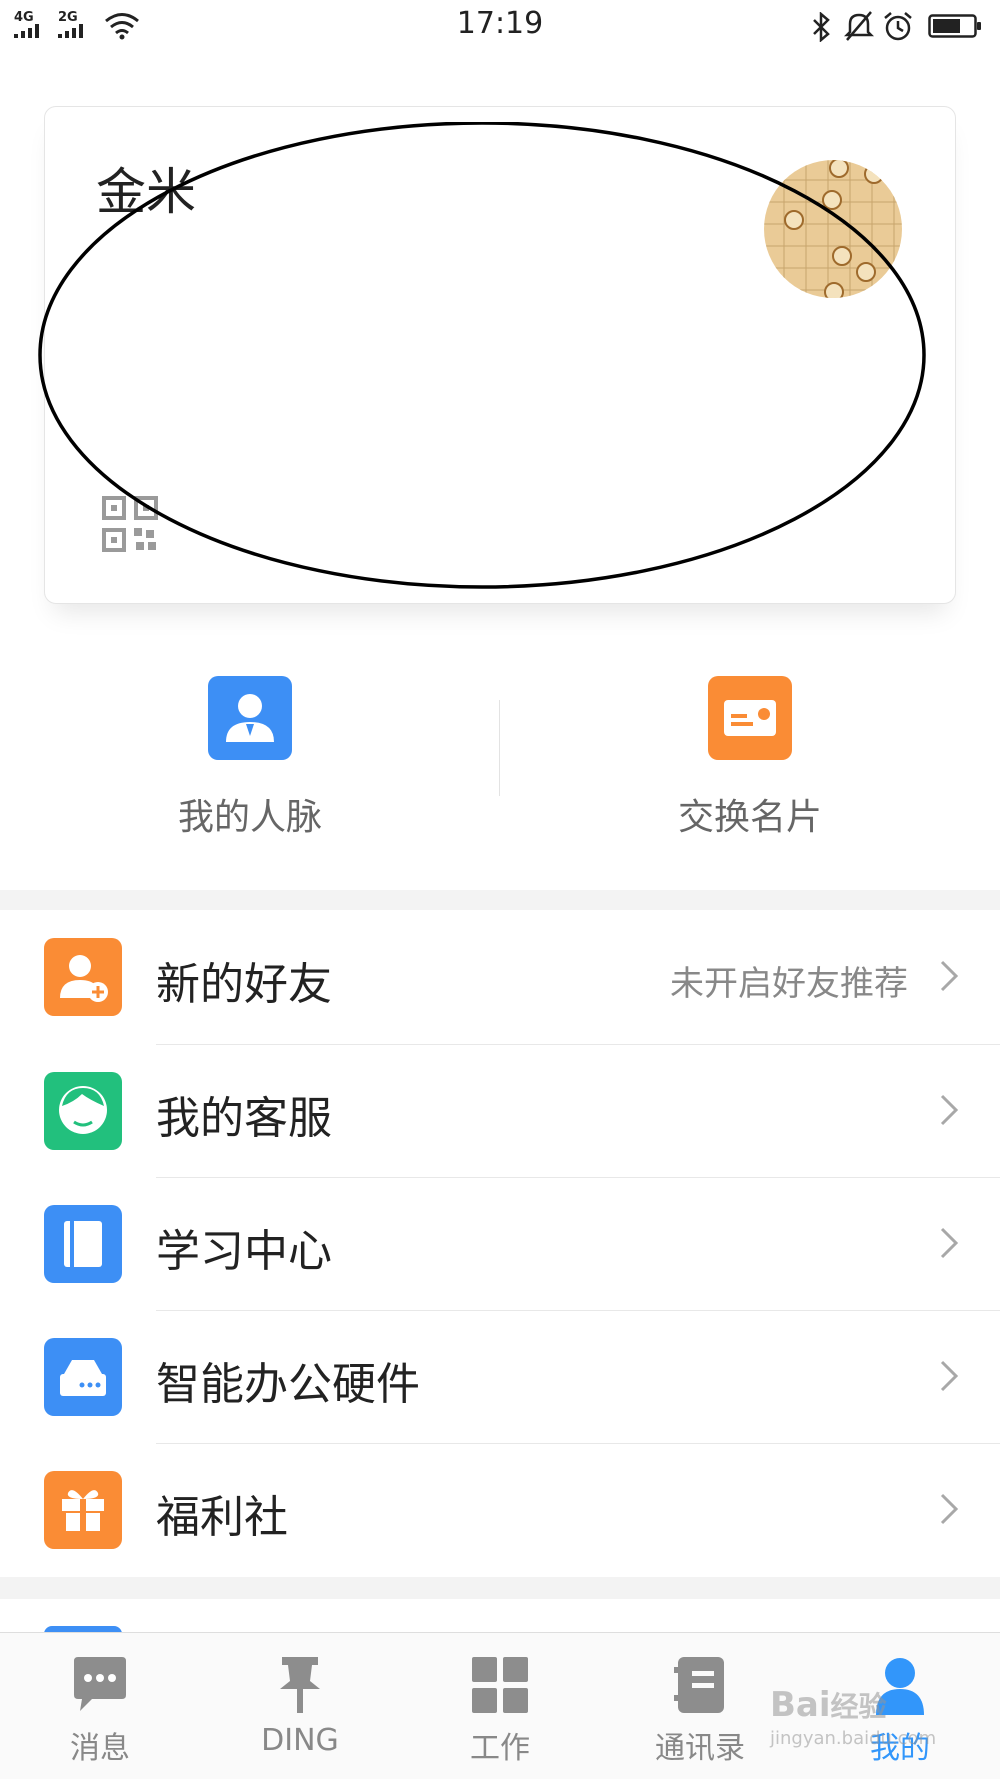 Image resolution: width=1000 pixels, height=1779 pixels. Describe the element at coordinates (300, 1685) in the screenshot. I see `pin-icon` at that location.